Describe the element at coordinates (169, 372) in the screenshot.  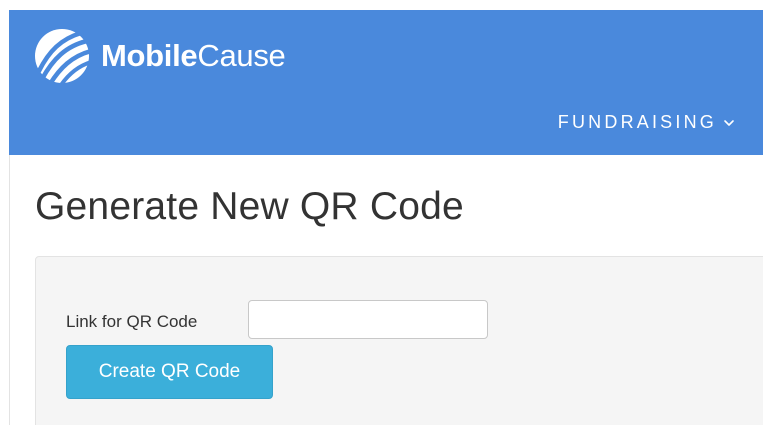
I see `create-qr-code-button: Create QR Code` at that location.